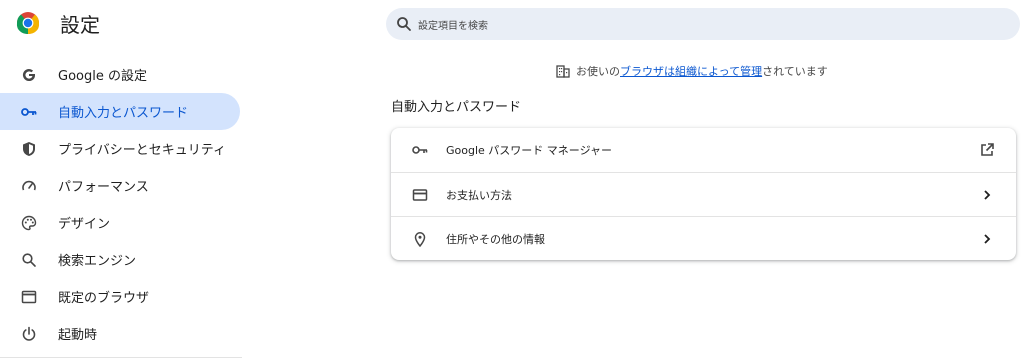 Image resolution: width=1024 pixels, height=362 pixels. I want to click on sidebar-item-label: 既定のブラウザ, so click(104, 298).